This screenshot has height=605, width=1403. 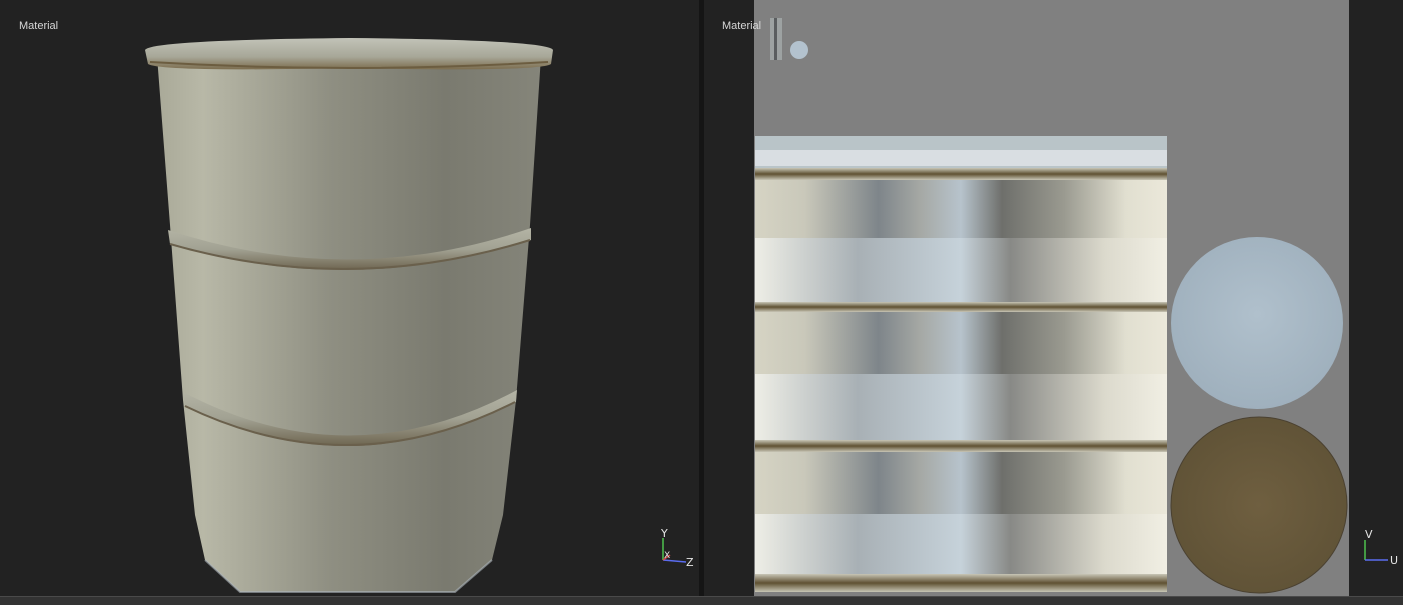 What do you see at coordinates (1376, 550) in the screenshot?
I see `axis-gizmo-uv` at bounding box center [1376, 550].